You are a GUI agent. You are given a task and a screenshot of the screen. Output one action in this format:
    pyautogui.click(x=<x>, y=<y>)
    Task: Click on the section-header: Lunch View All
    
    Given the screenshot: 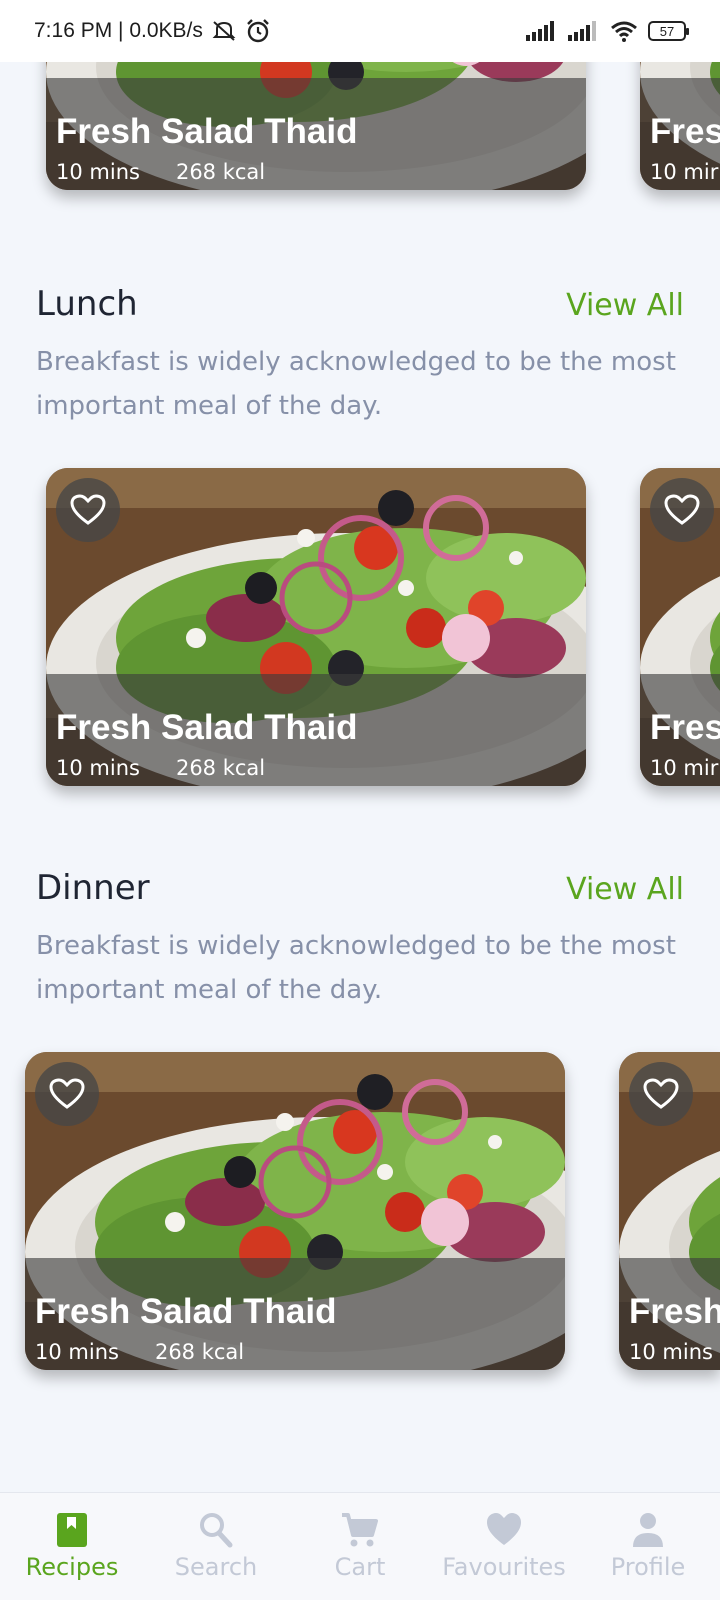 What is the action you would take?
    pyautogui.click(x=360, y=304)
    